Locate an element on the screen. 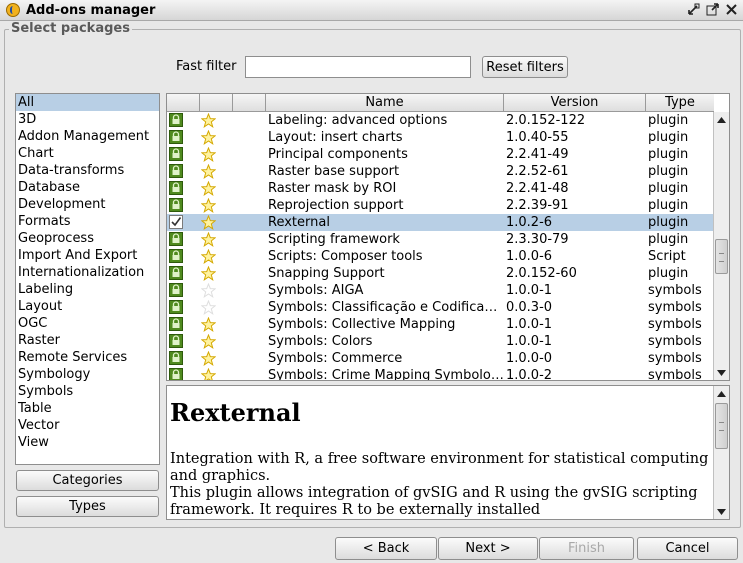 Image resolution: width=743 pixels, height=563 pixels. category-item: Layout is located at coordinates (87, 306).